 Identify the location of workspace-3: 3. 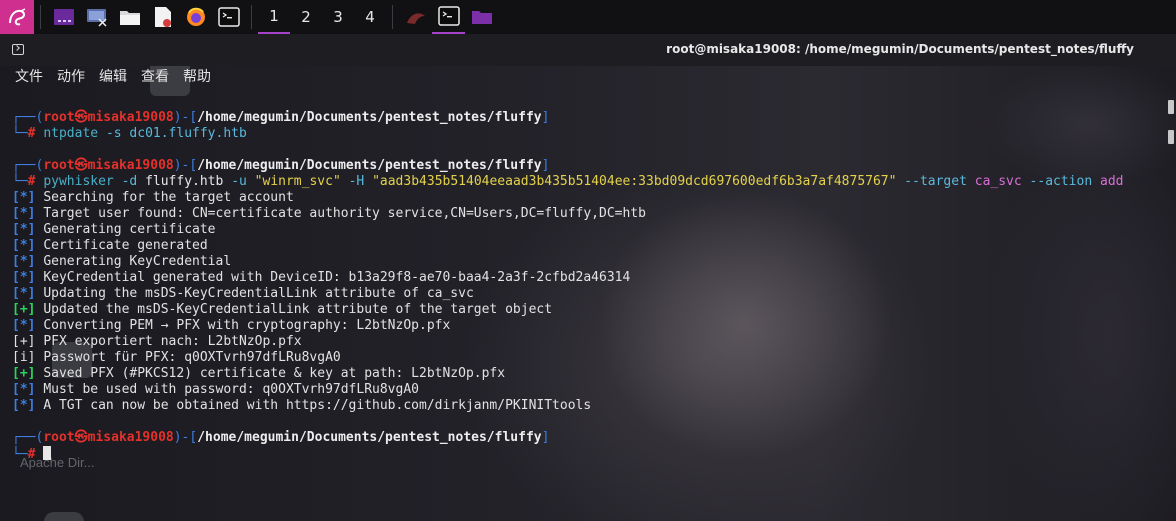
(338, 17).